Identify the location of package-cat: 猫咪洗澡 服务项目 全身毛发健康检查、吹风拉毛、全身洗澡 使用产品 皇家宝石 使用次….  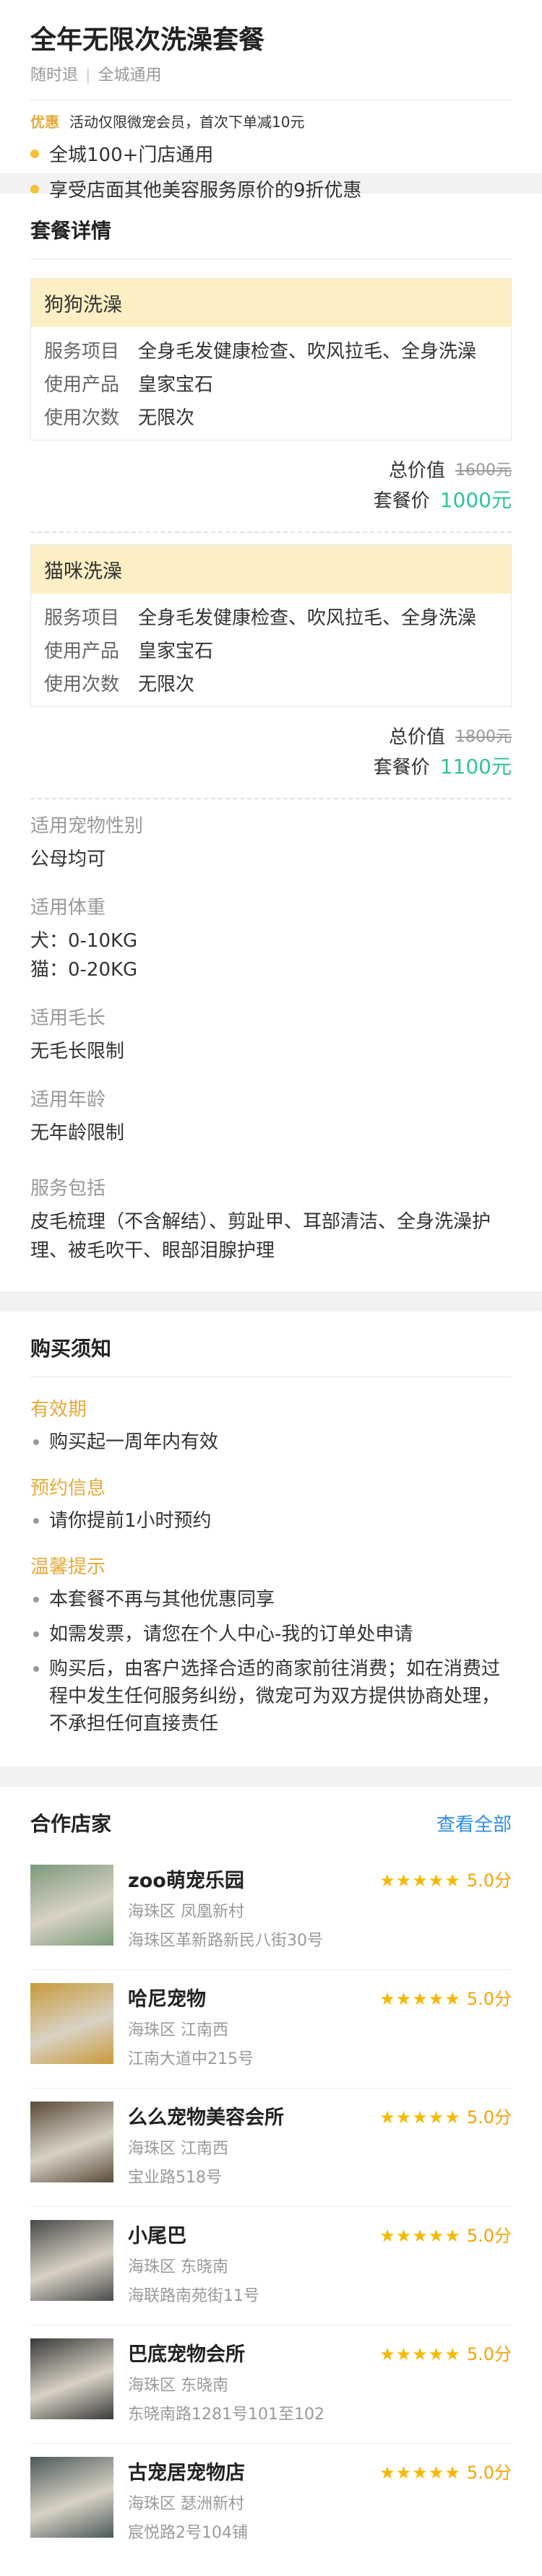
(271, 672).